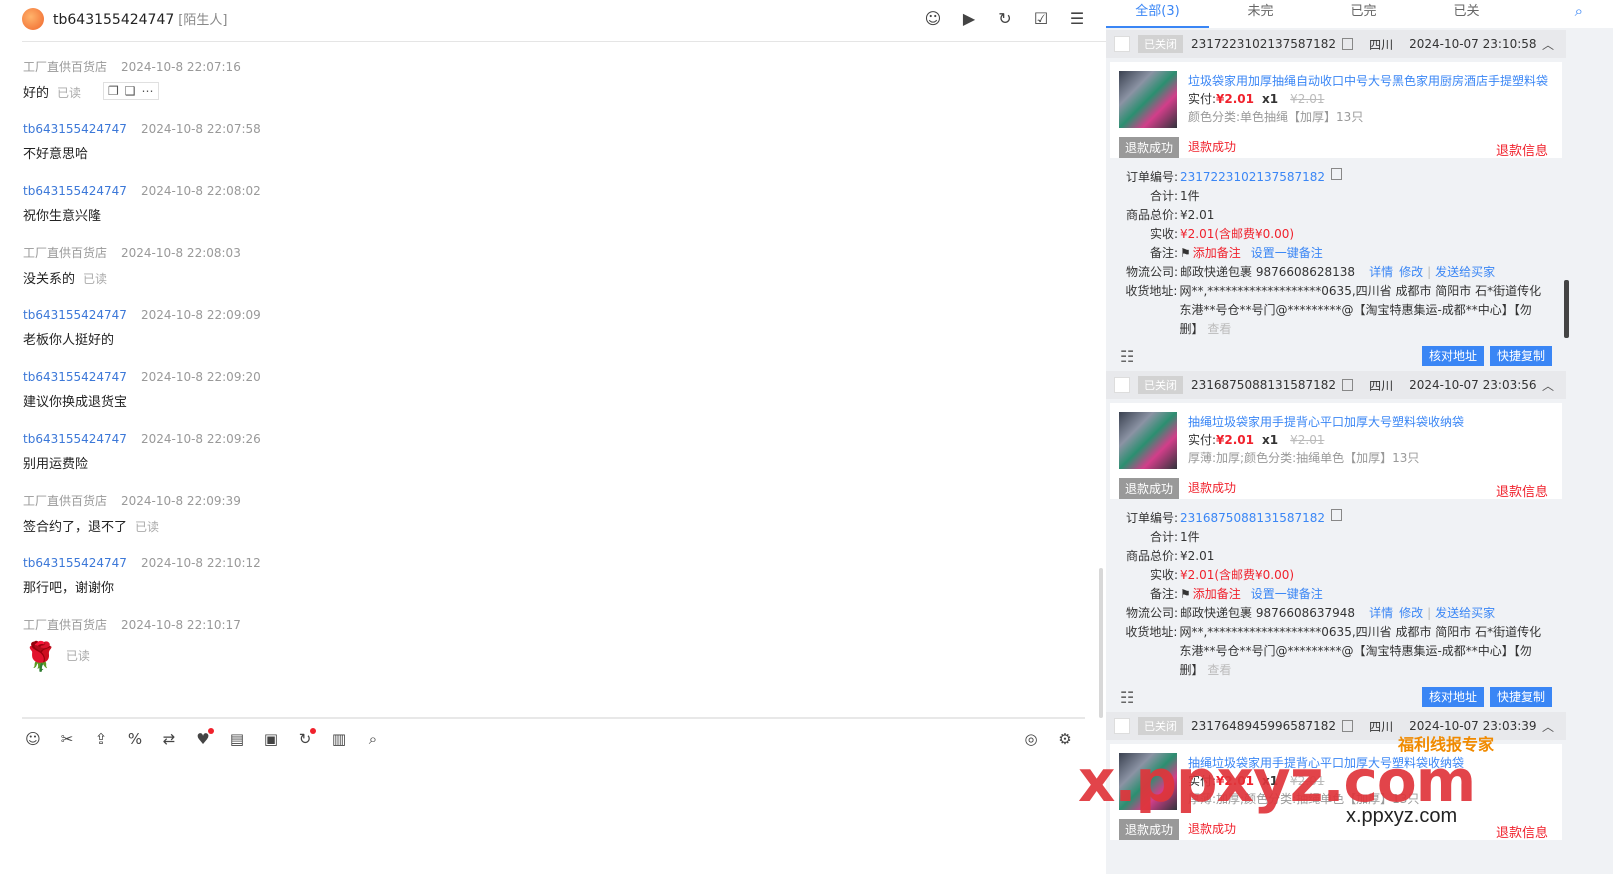 This screenshot has height=874, width=1613. Describe the element at coordinates (1466, 14) in the screenshot. I see `tab-closed: 已关` at that location.